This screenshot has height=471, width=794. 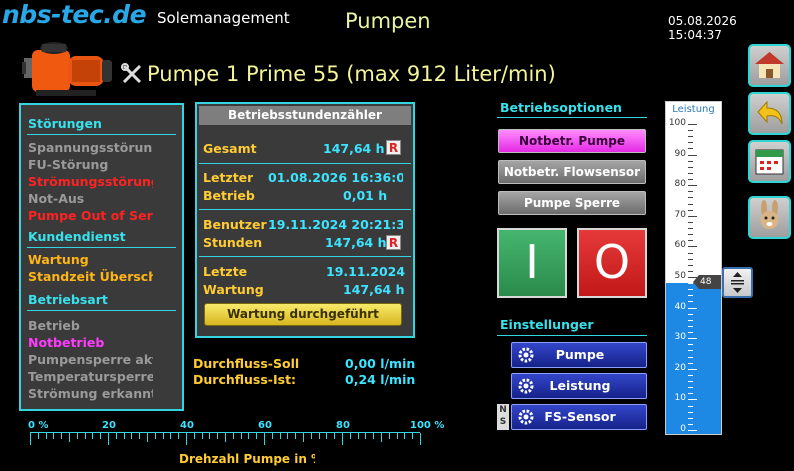 I want to click on speed-tick-label: 20, so click(x=109, y=425).